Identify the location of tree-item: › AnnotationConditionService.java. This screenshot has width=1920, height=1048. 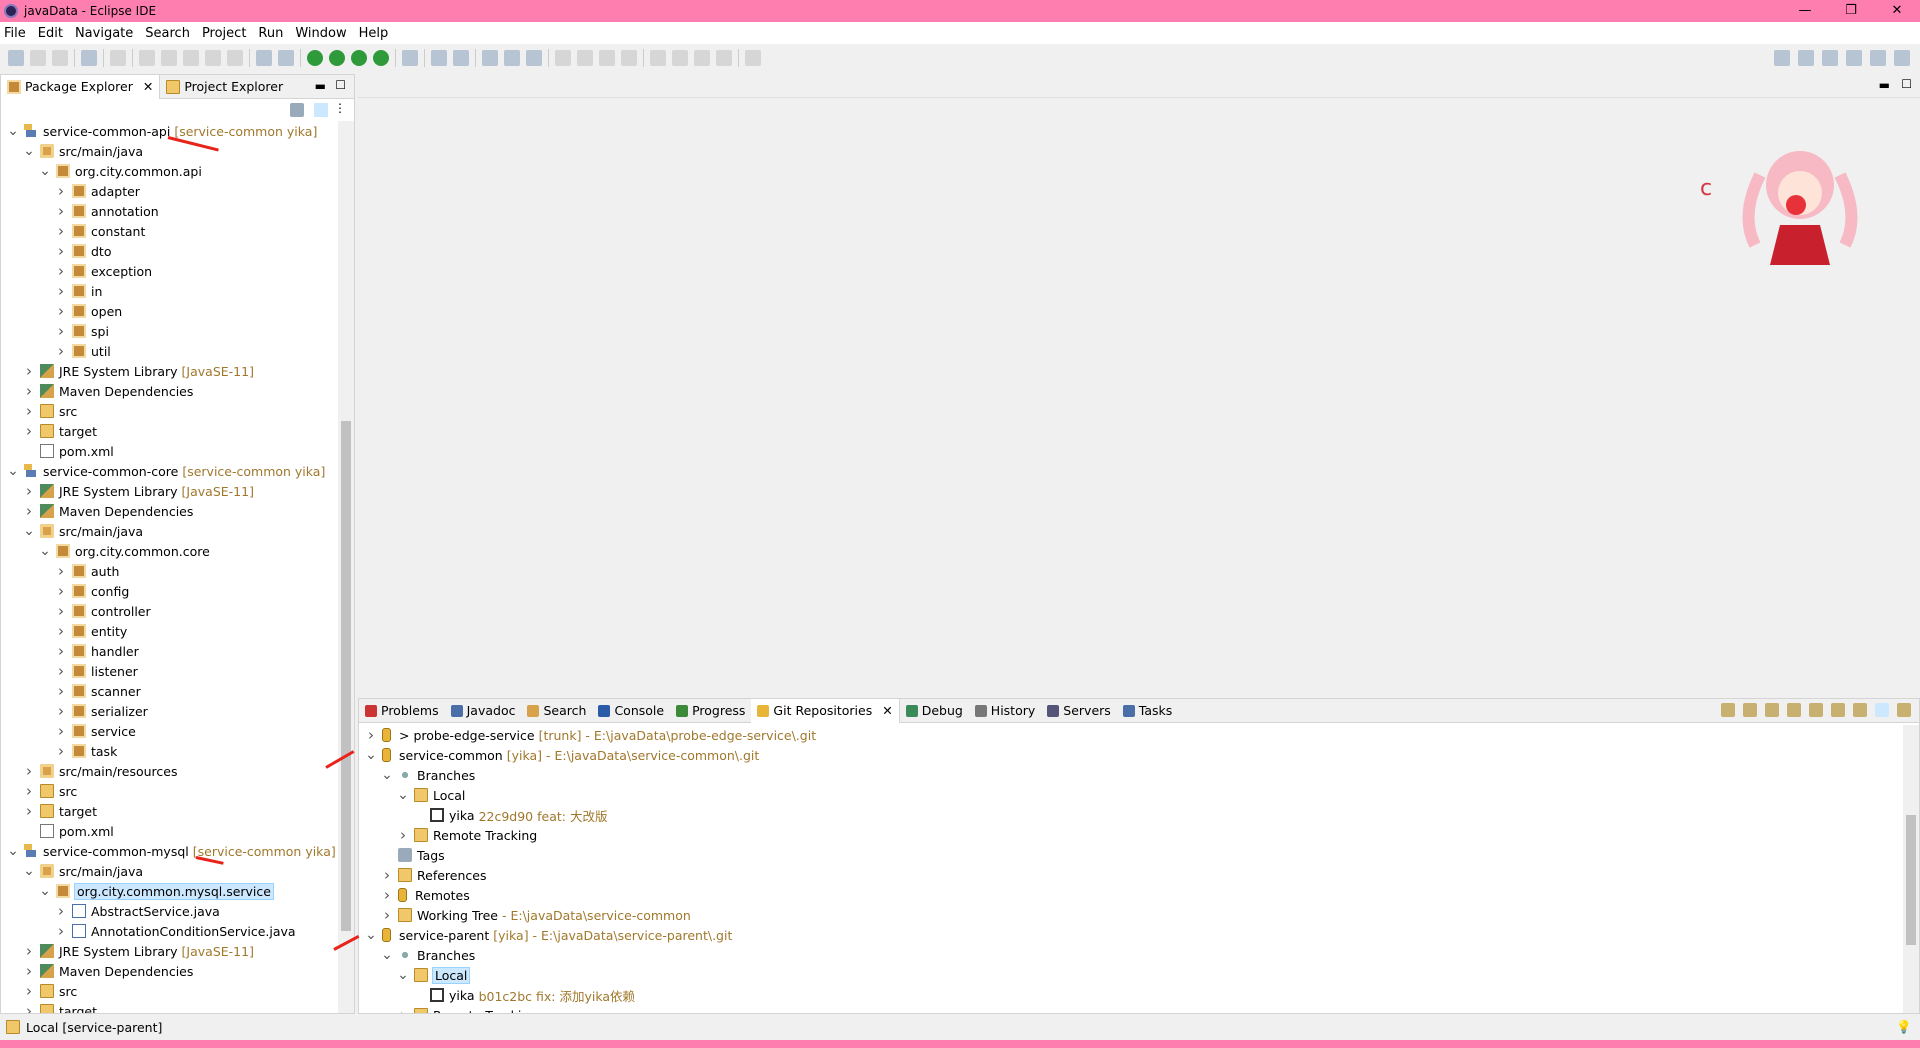
(169, 931).